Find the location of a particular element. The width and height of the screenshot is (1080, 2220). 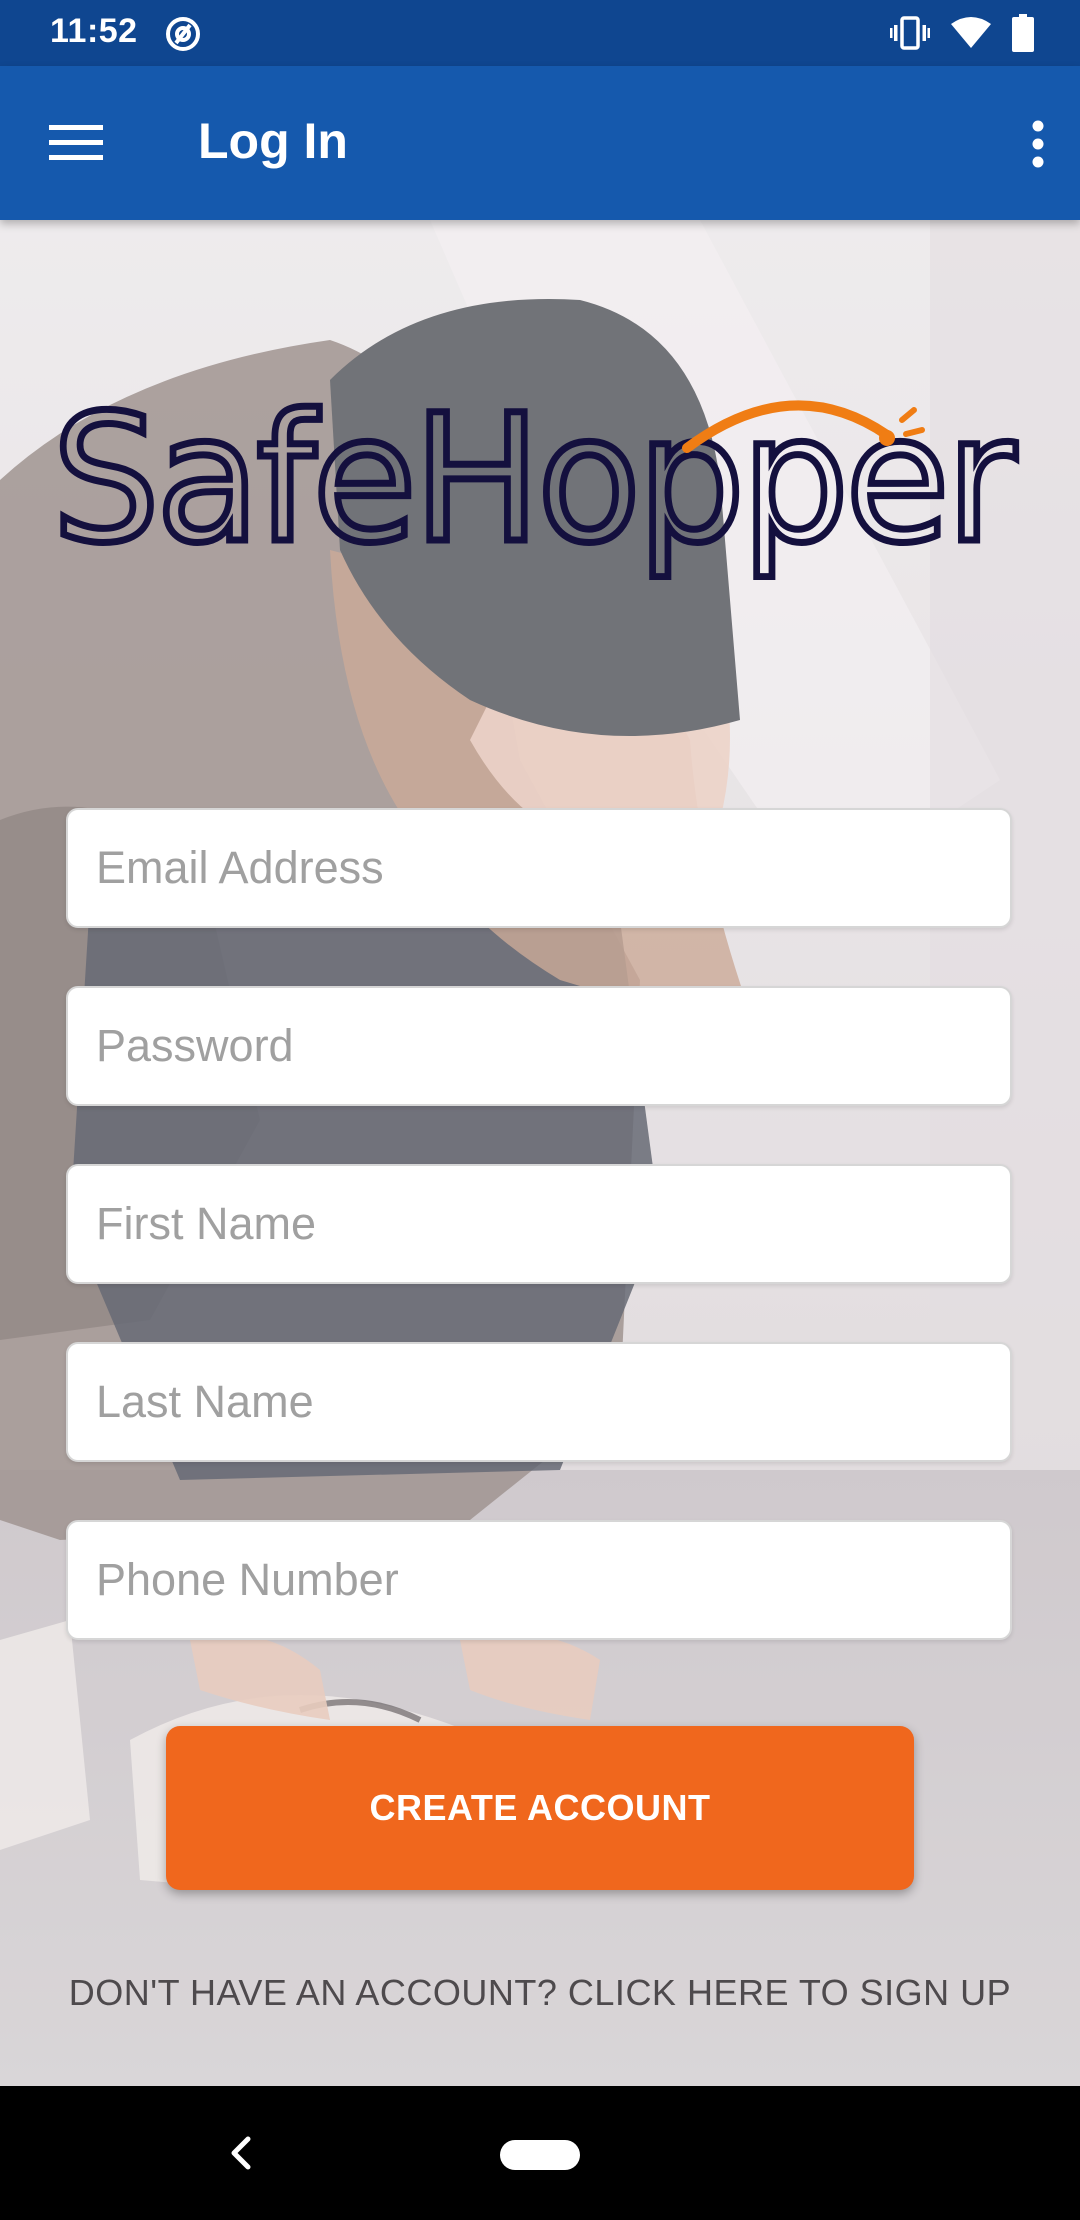

safehopper-logo: SafeHopper is located at coordinates (538, 480).